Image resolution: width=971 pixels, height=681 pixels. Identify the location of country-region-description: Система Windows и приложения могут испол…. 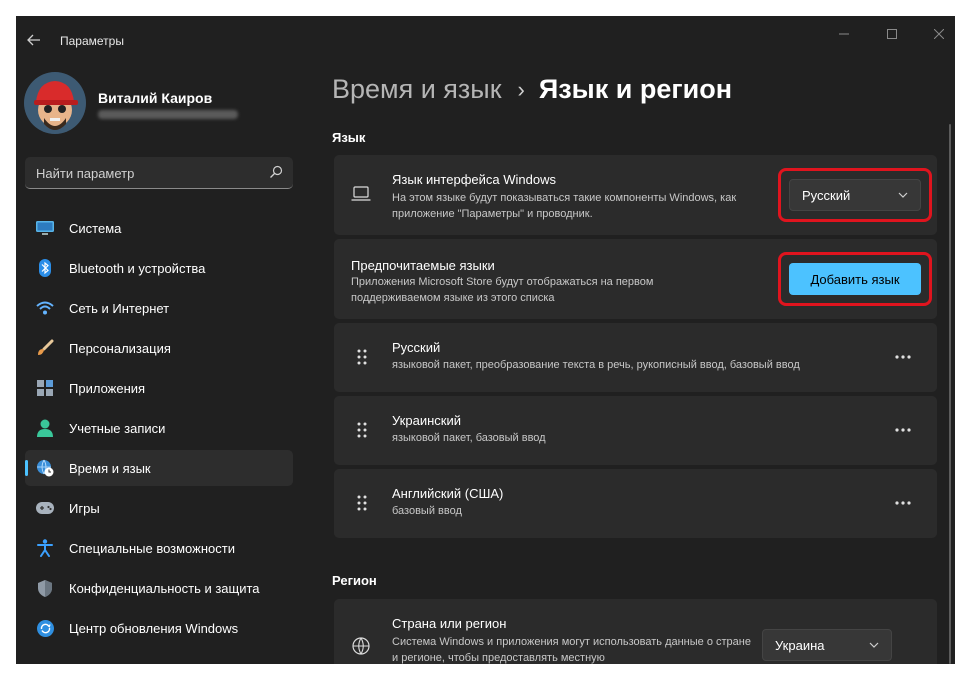
(571, 650).